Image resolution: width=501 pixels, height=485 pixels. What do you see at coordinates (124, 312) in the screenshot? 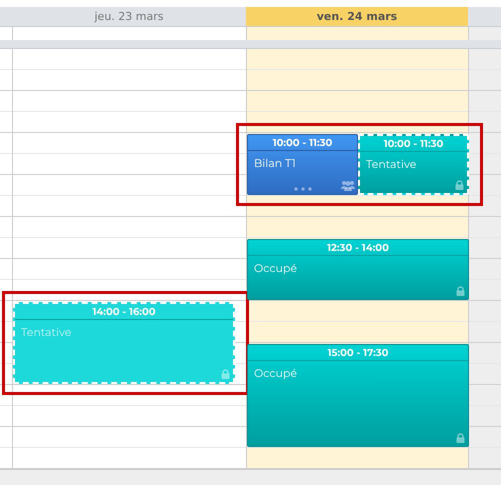
I see `event-time: 14:00 - 16:00` at bounding box center [124, 312].